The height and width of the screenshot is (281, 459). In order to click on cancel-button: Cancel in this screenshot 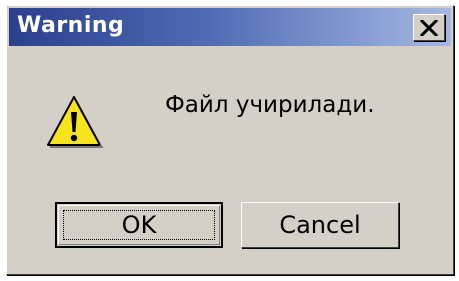, I will do `click(320, 225)`.